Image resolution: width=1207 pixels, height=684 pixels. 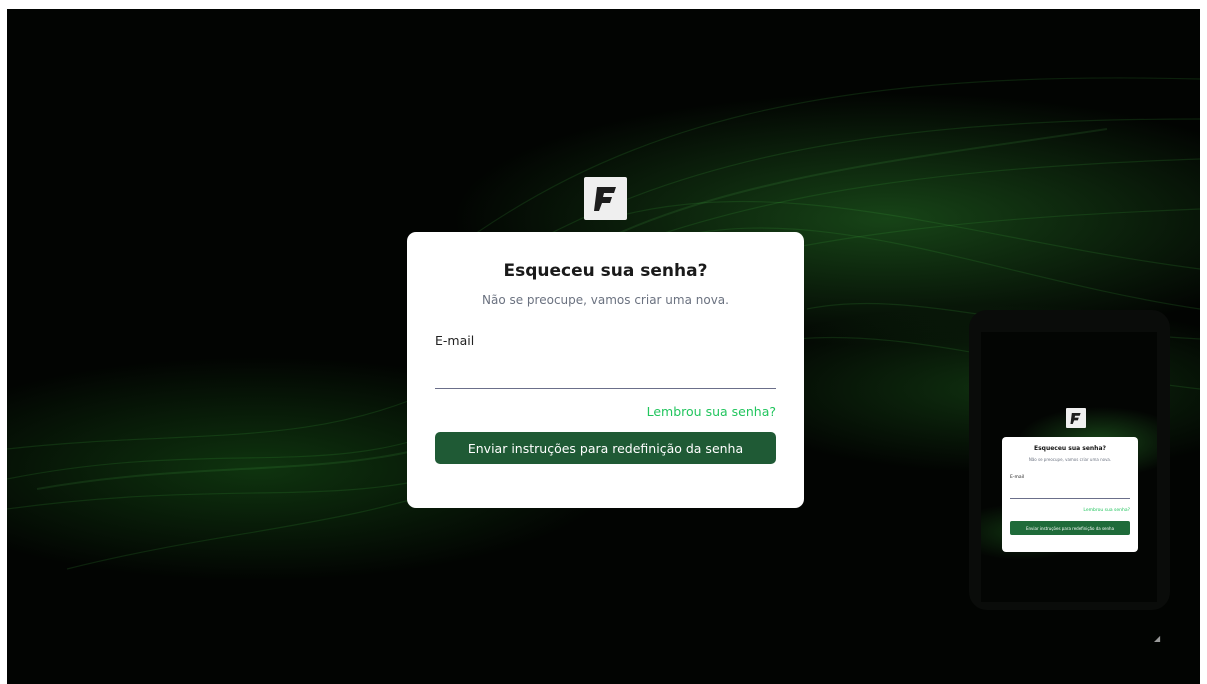 I want to click on mobile-email-input, so click(x=1070, y=493).